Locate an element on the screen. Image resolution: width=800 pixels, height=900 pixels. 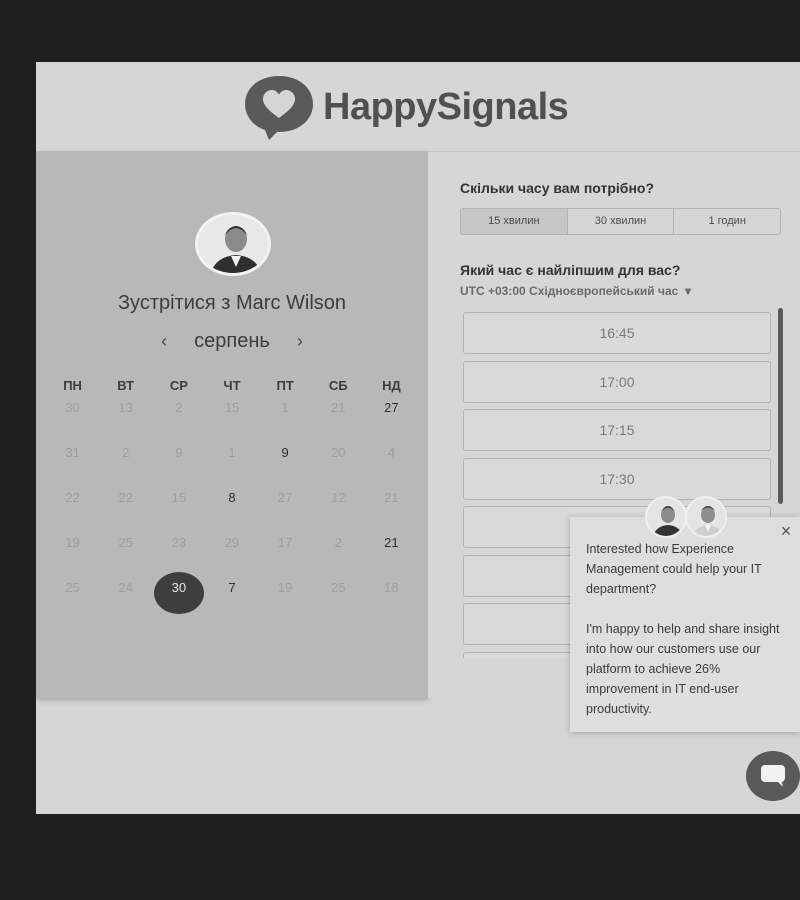
logo: HappySignals is located at coordinates (406, 107).